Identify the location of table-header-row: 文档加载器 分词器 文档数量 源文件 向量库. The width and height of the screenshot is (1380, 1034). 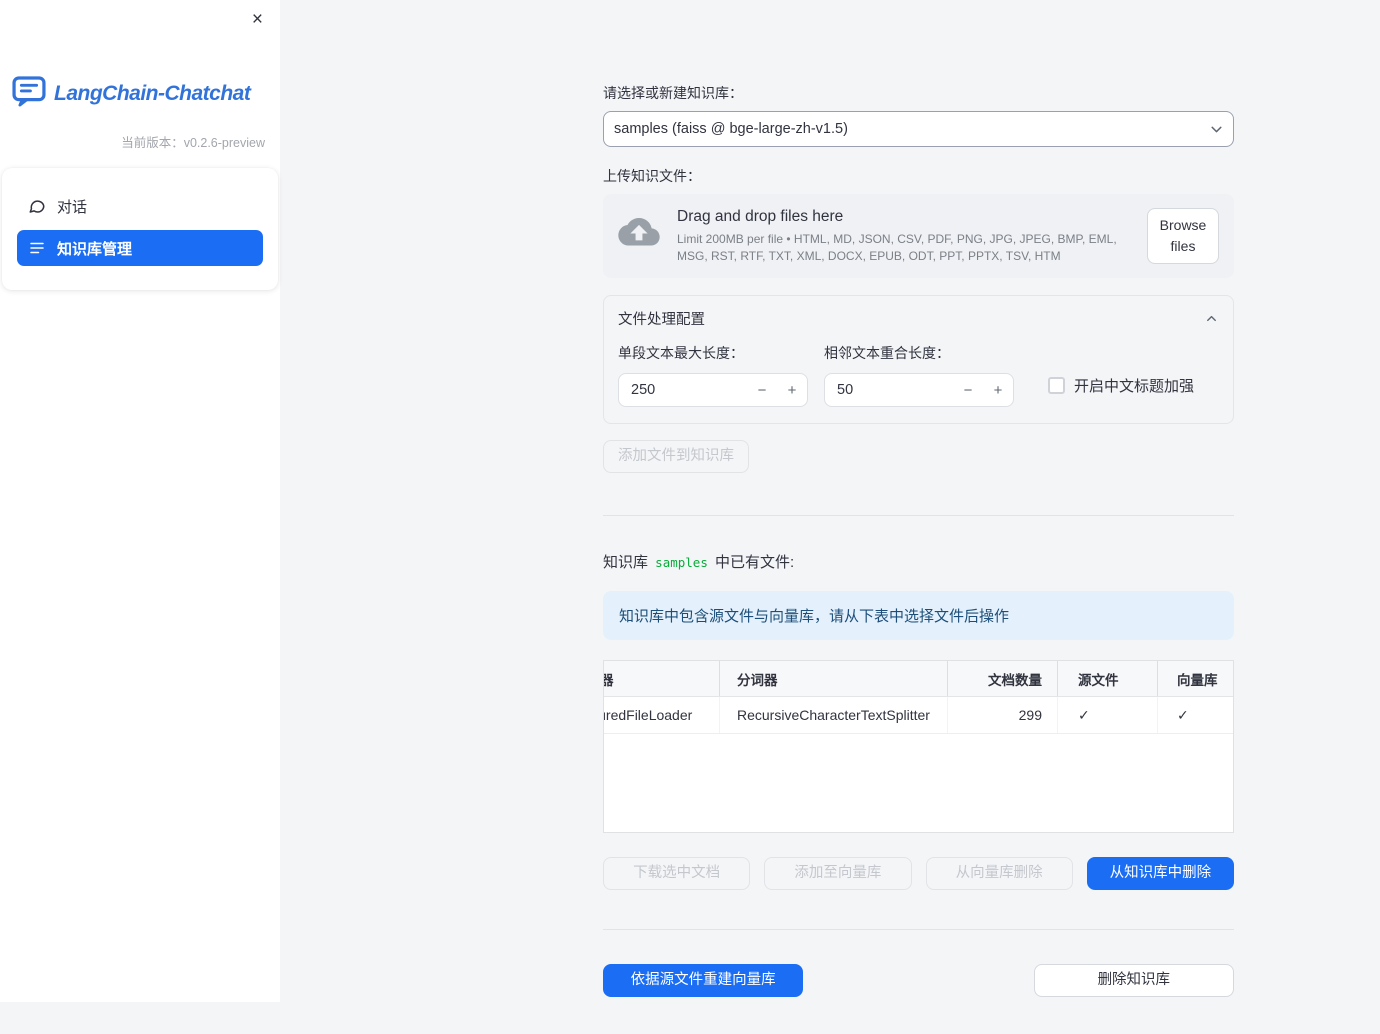
(918, 679).